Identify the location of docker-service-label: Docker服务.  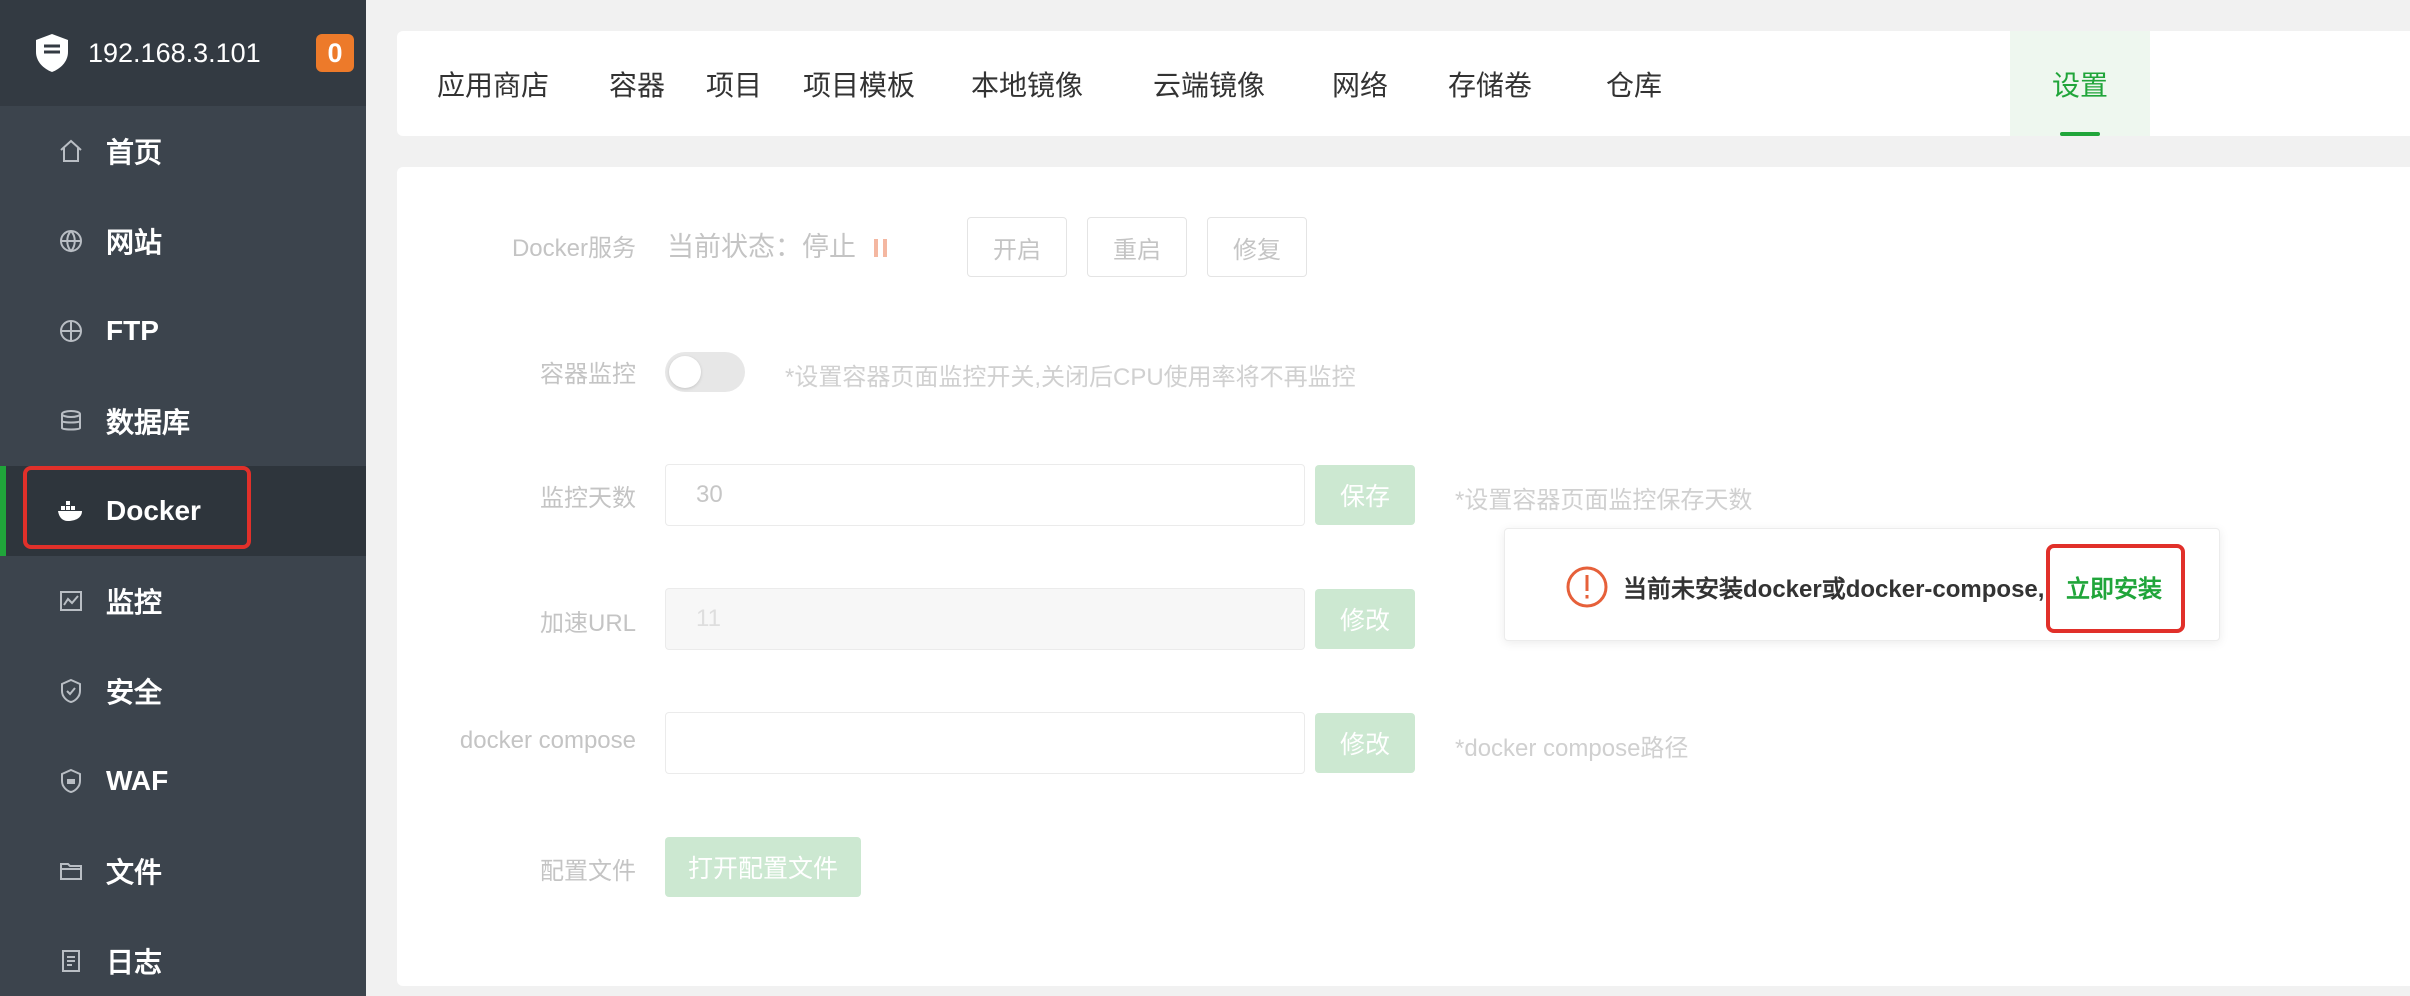
(573, 248).